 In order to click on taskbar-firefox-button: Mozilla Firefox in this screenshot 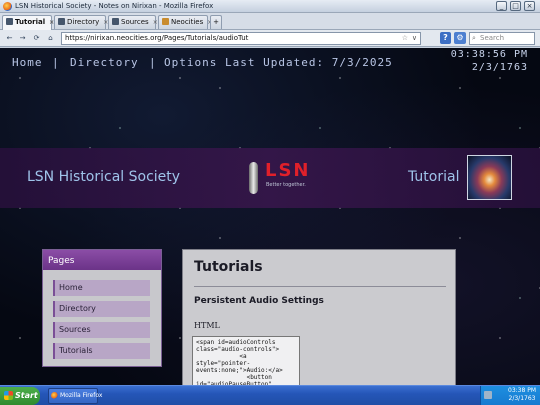, I will do `click(75, 396)`.